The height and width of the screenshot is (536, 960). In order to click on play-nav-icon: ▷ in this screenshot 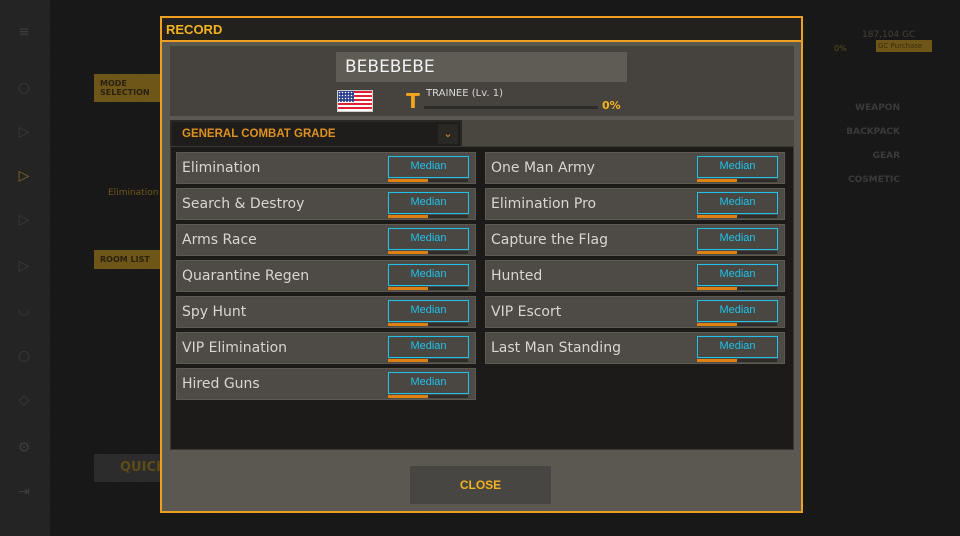, I will do `click(24, 176)`.